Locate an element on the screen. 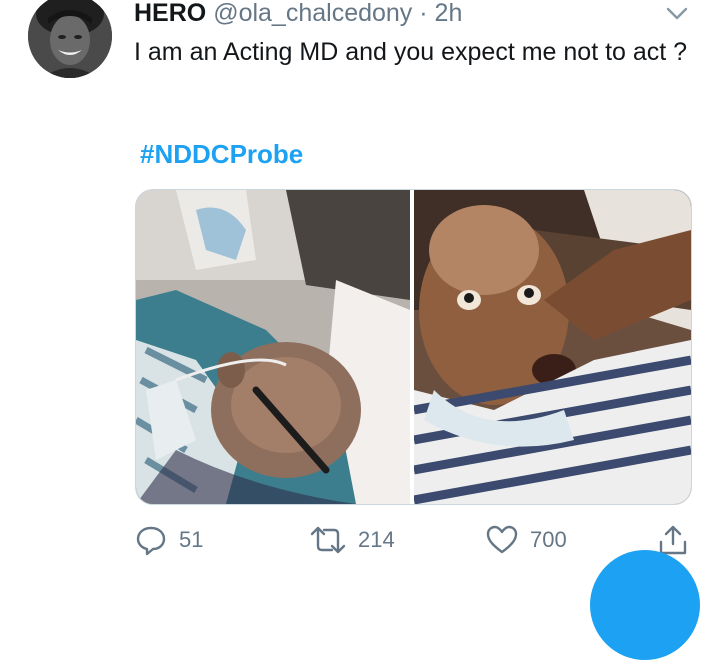 This screenshot has height=660, width=720. reply-count: 51 is located at coordinates (191, 539).